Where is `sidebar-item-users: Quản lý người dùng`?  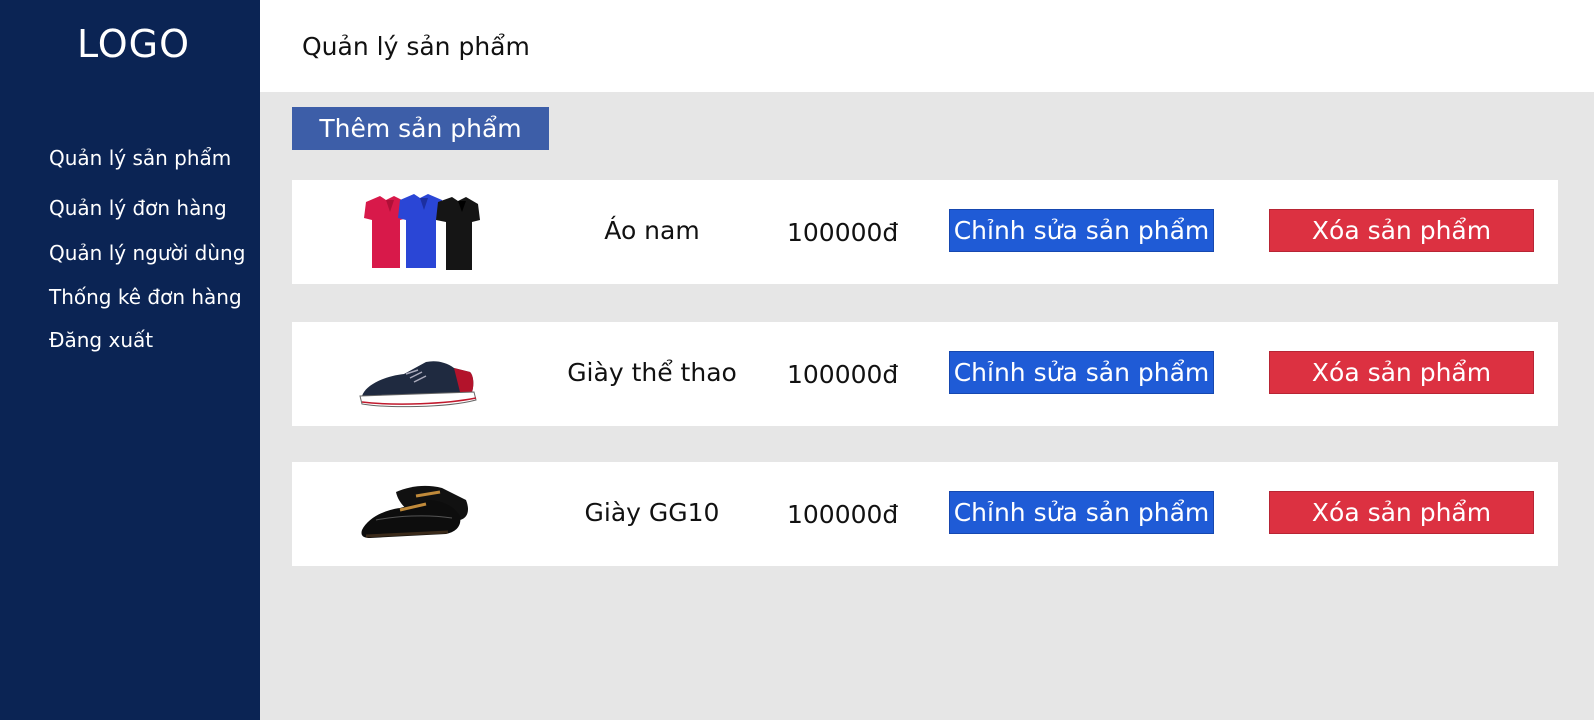 sidebar-item-users: Quản lý người dùng is located at coordinates (147, 253).